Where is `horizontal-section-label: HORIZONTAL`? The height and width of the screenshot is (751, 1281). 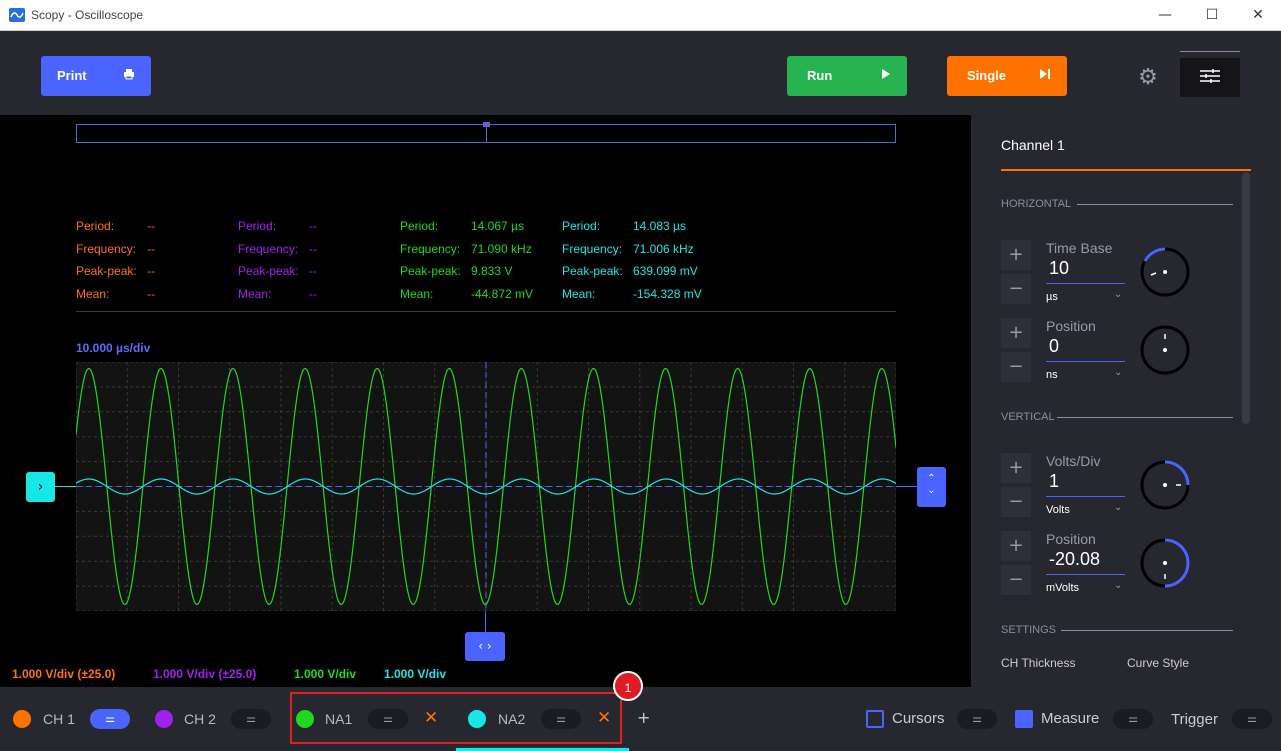
horizontal-section-label: HORIZONTAL is located at coordinates (1036, 204).